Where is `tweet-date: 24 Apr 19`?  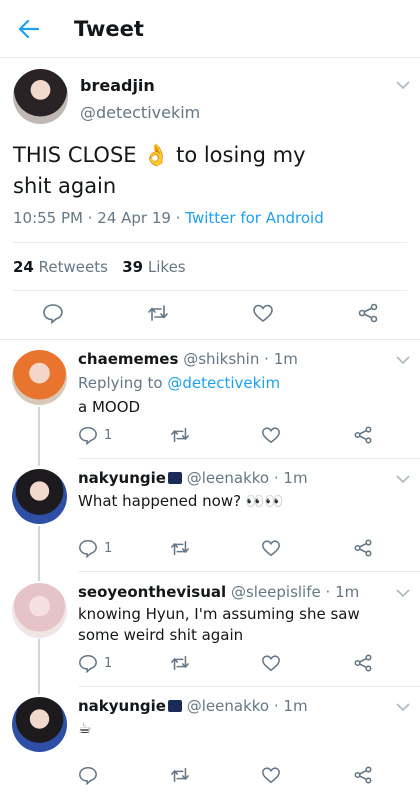
tweet-date: 24 Apr 19 is located at coordinates (134, 218).